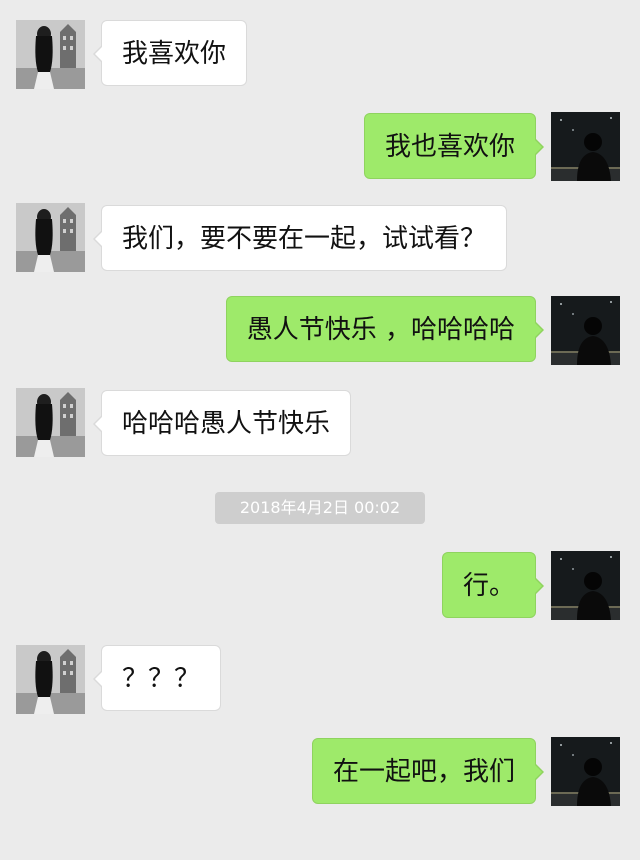 The width and height of the screenshot is (640, 860). I want to click on timestamp-text: 2018年4月2日 00:02, so click(320, 507).